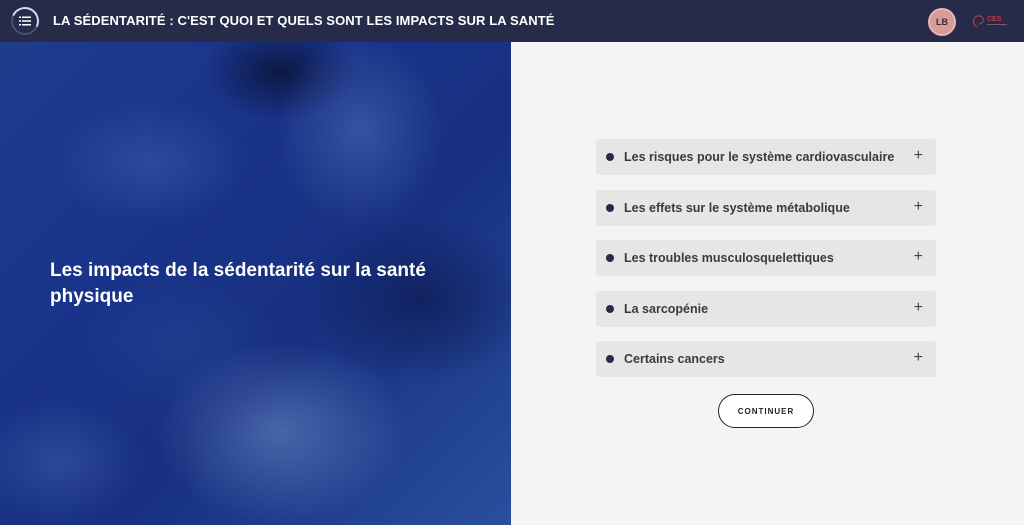 This screenshot has width=1024, height=525. Describe the element at coordinates (942, 22) in the screenshot. I see `avatar: LB` at that location.